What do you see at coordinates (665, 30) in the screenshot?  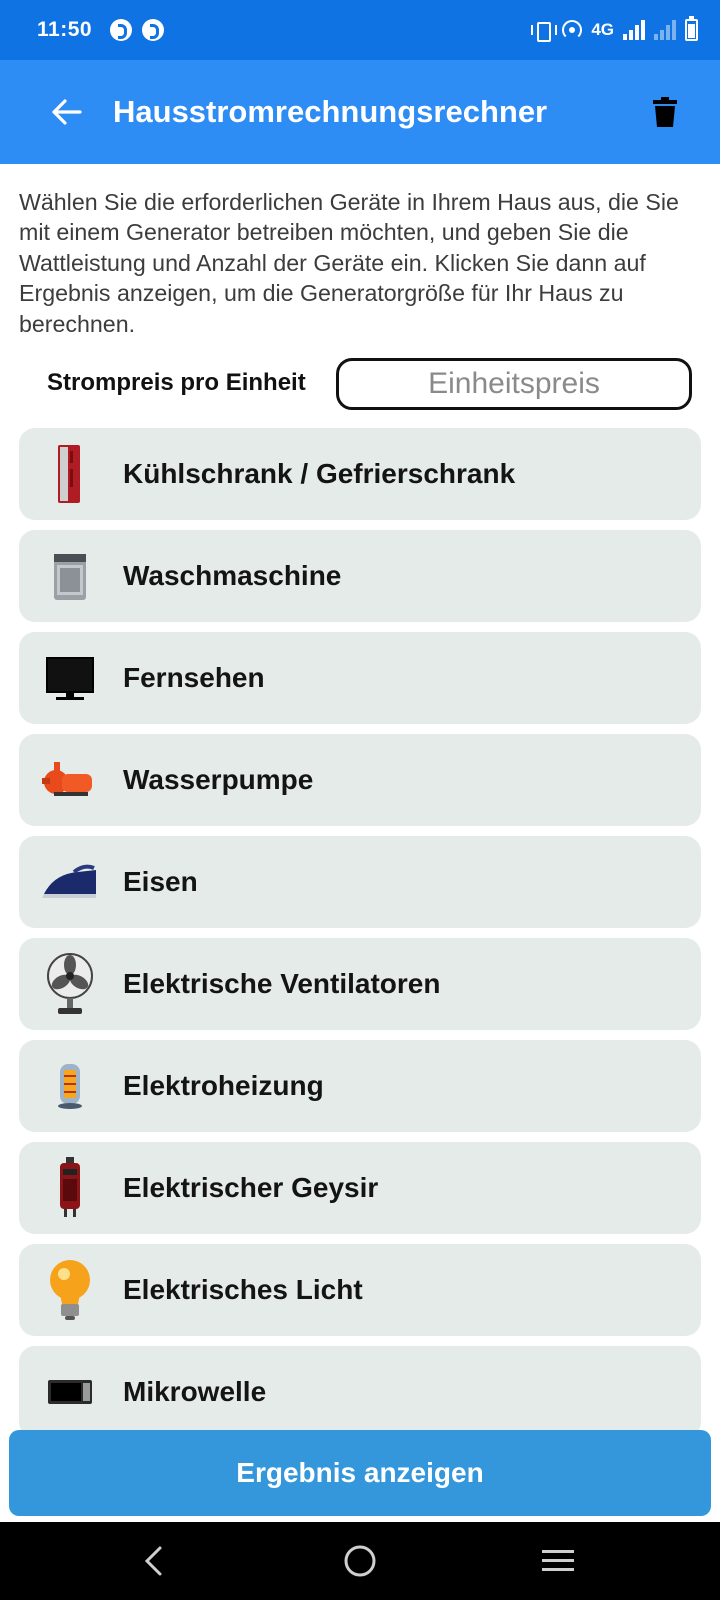 I see `signal-secondary-icon` at bounding box center [665, 30].